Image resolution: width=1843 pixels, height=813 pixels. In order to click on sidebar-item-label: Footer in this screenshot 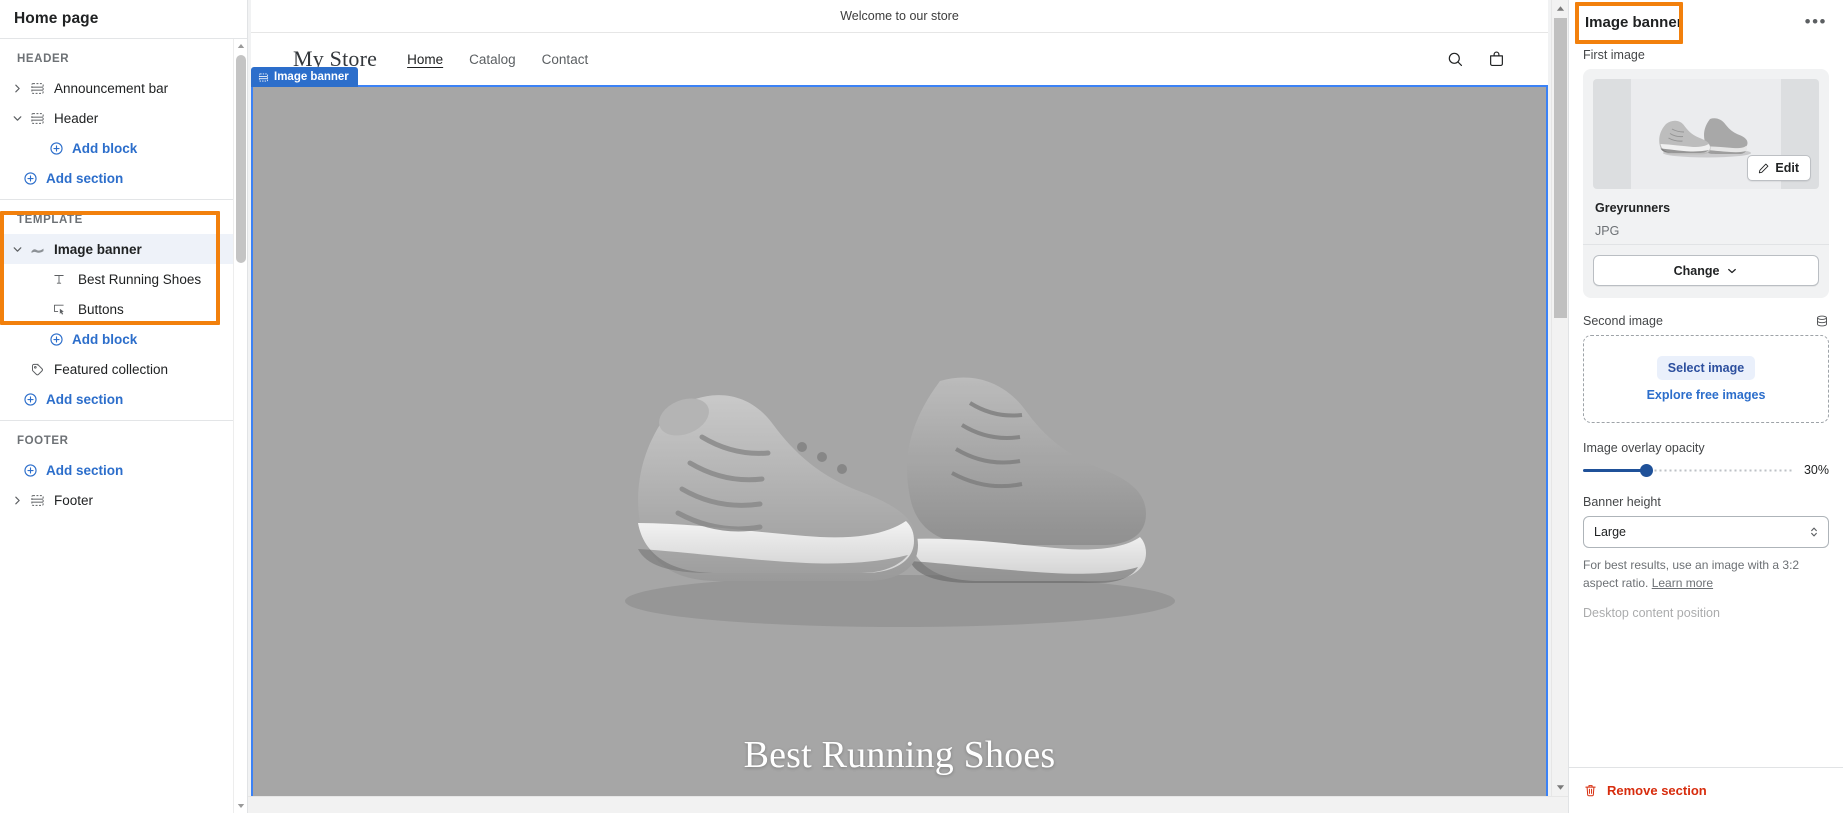, I will do `click(74, 500)`.